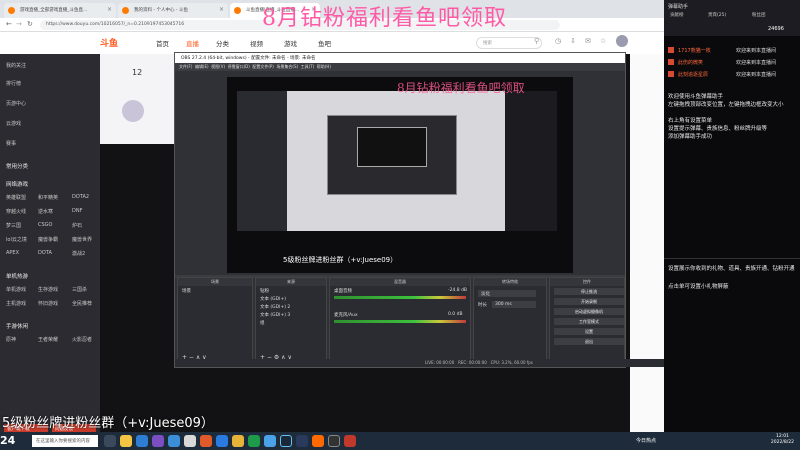 The image size is (800, 450). What do you see at coordinates (133, 111) in the screenshot?
I see `streamer-avatar` at bounding box center [133, 111].